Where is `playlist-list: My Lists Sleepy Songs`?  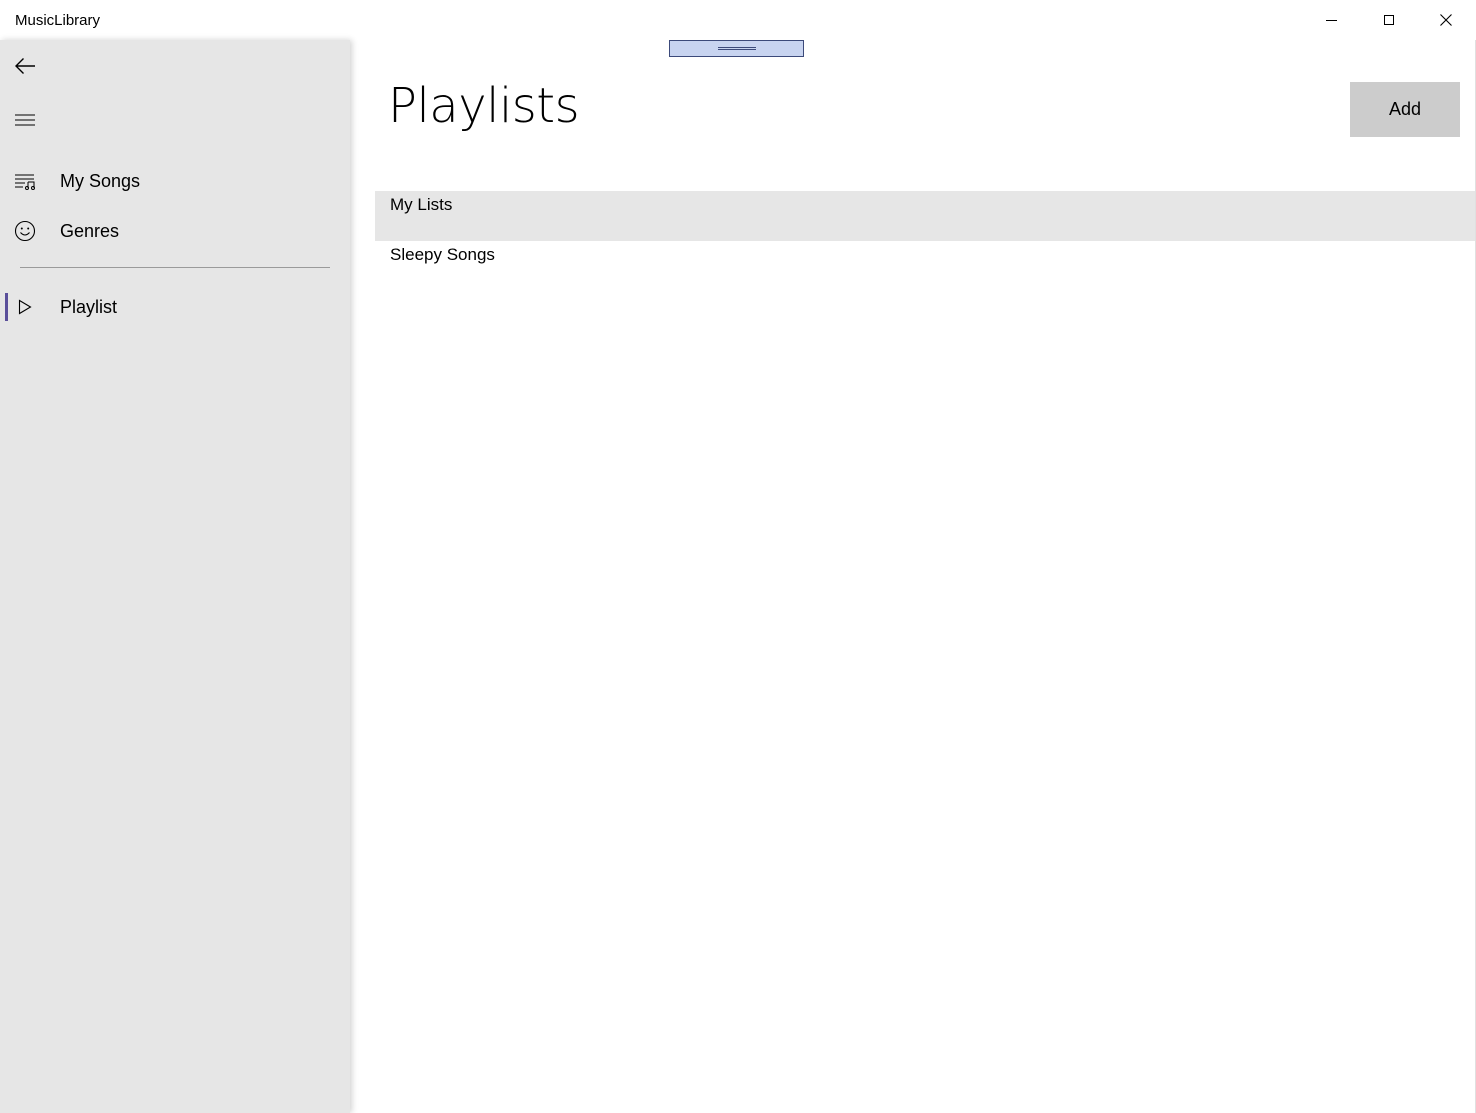
playlist-list: My Lists Sleepy Songs is located at coordinates (925, 241).